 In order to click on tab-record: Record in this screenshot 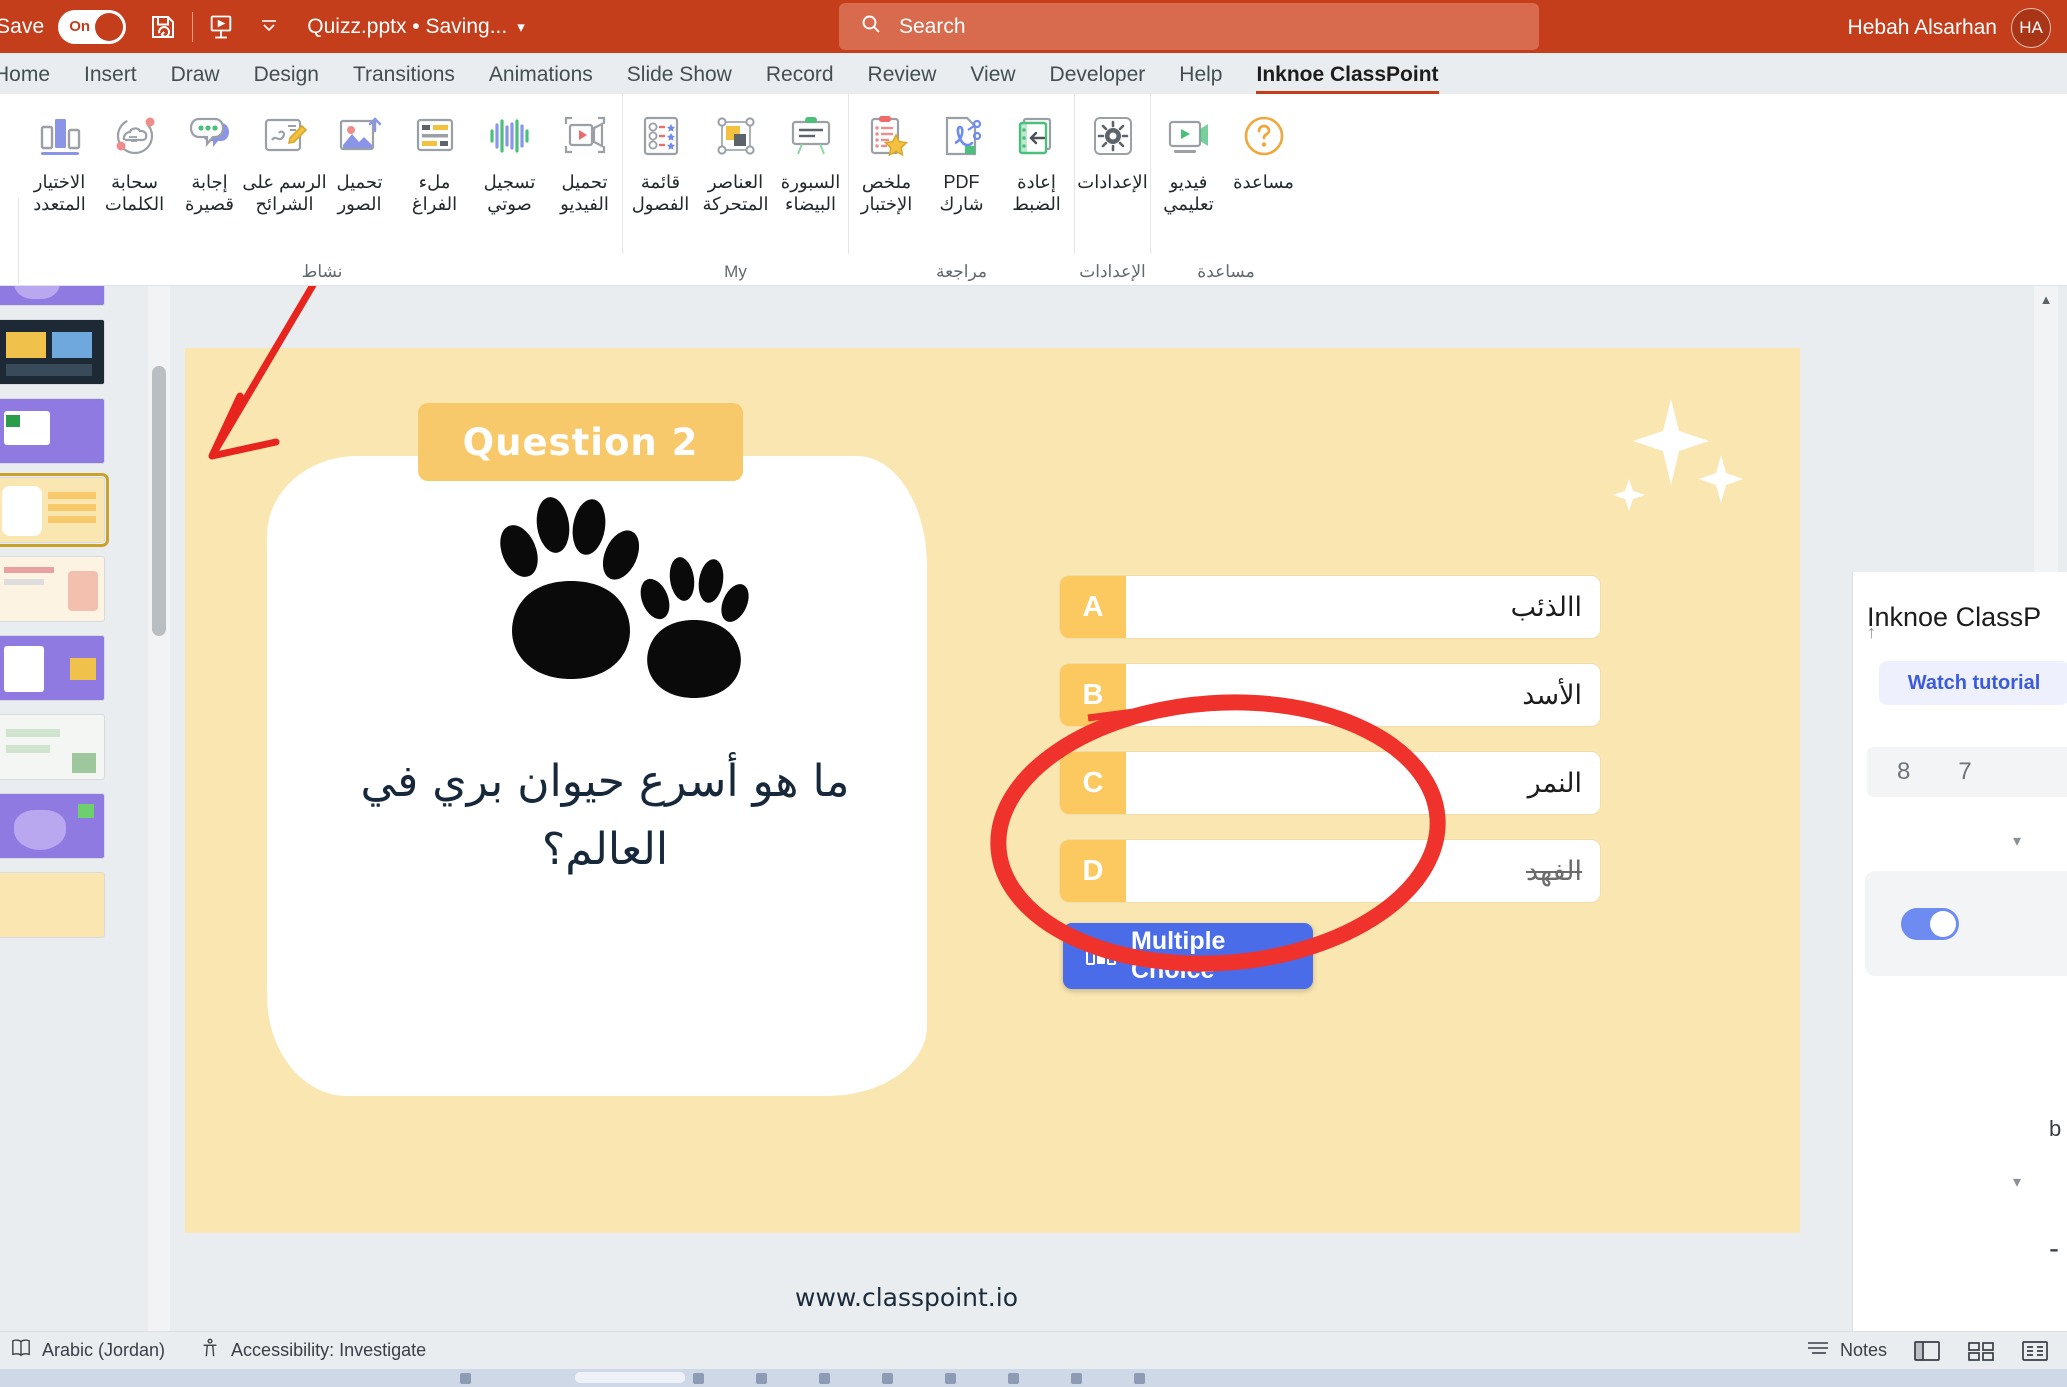, I will do `click(800, 78)`.